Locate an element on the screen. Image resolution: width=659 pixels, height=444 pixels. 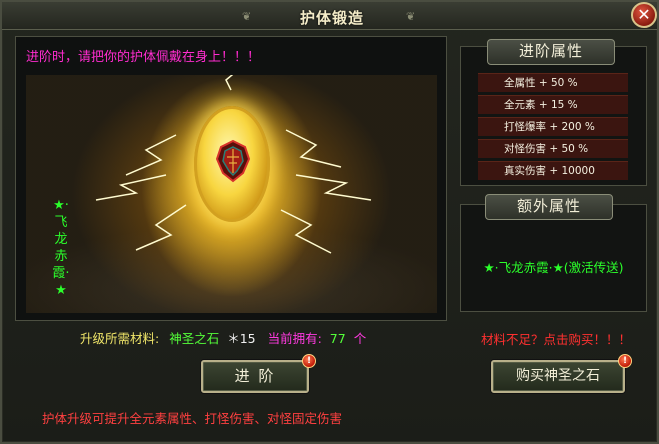
materials-label: 升级所需材料: is located at coordinates (120, 338).